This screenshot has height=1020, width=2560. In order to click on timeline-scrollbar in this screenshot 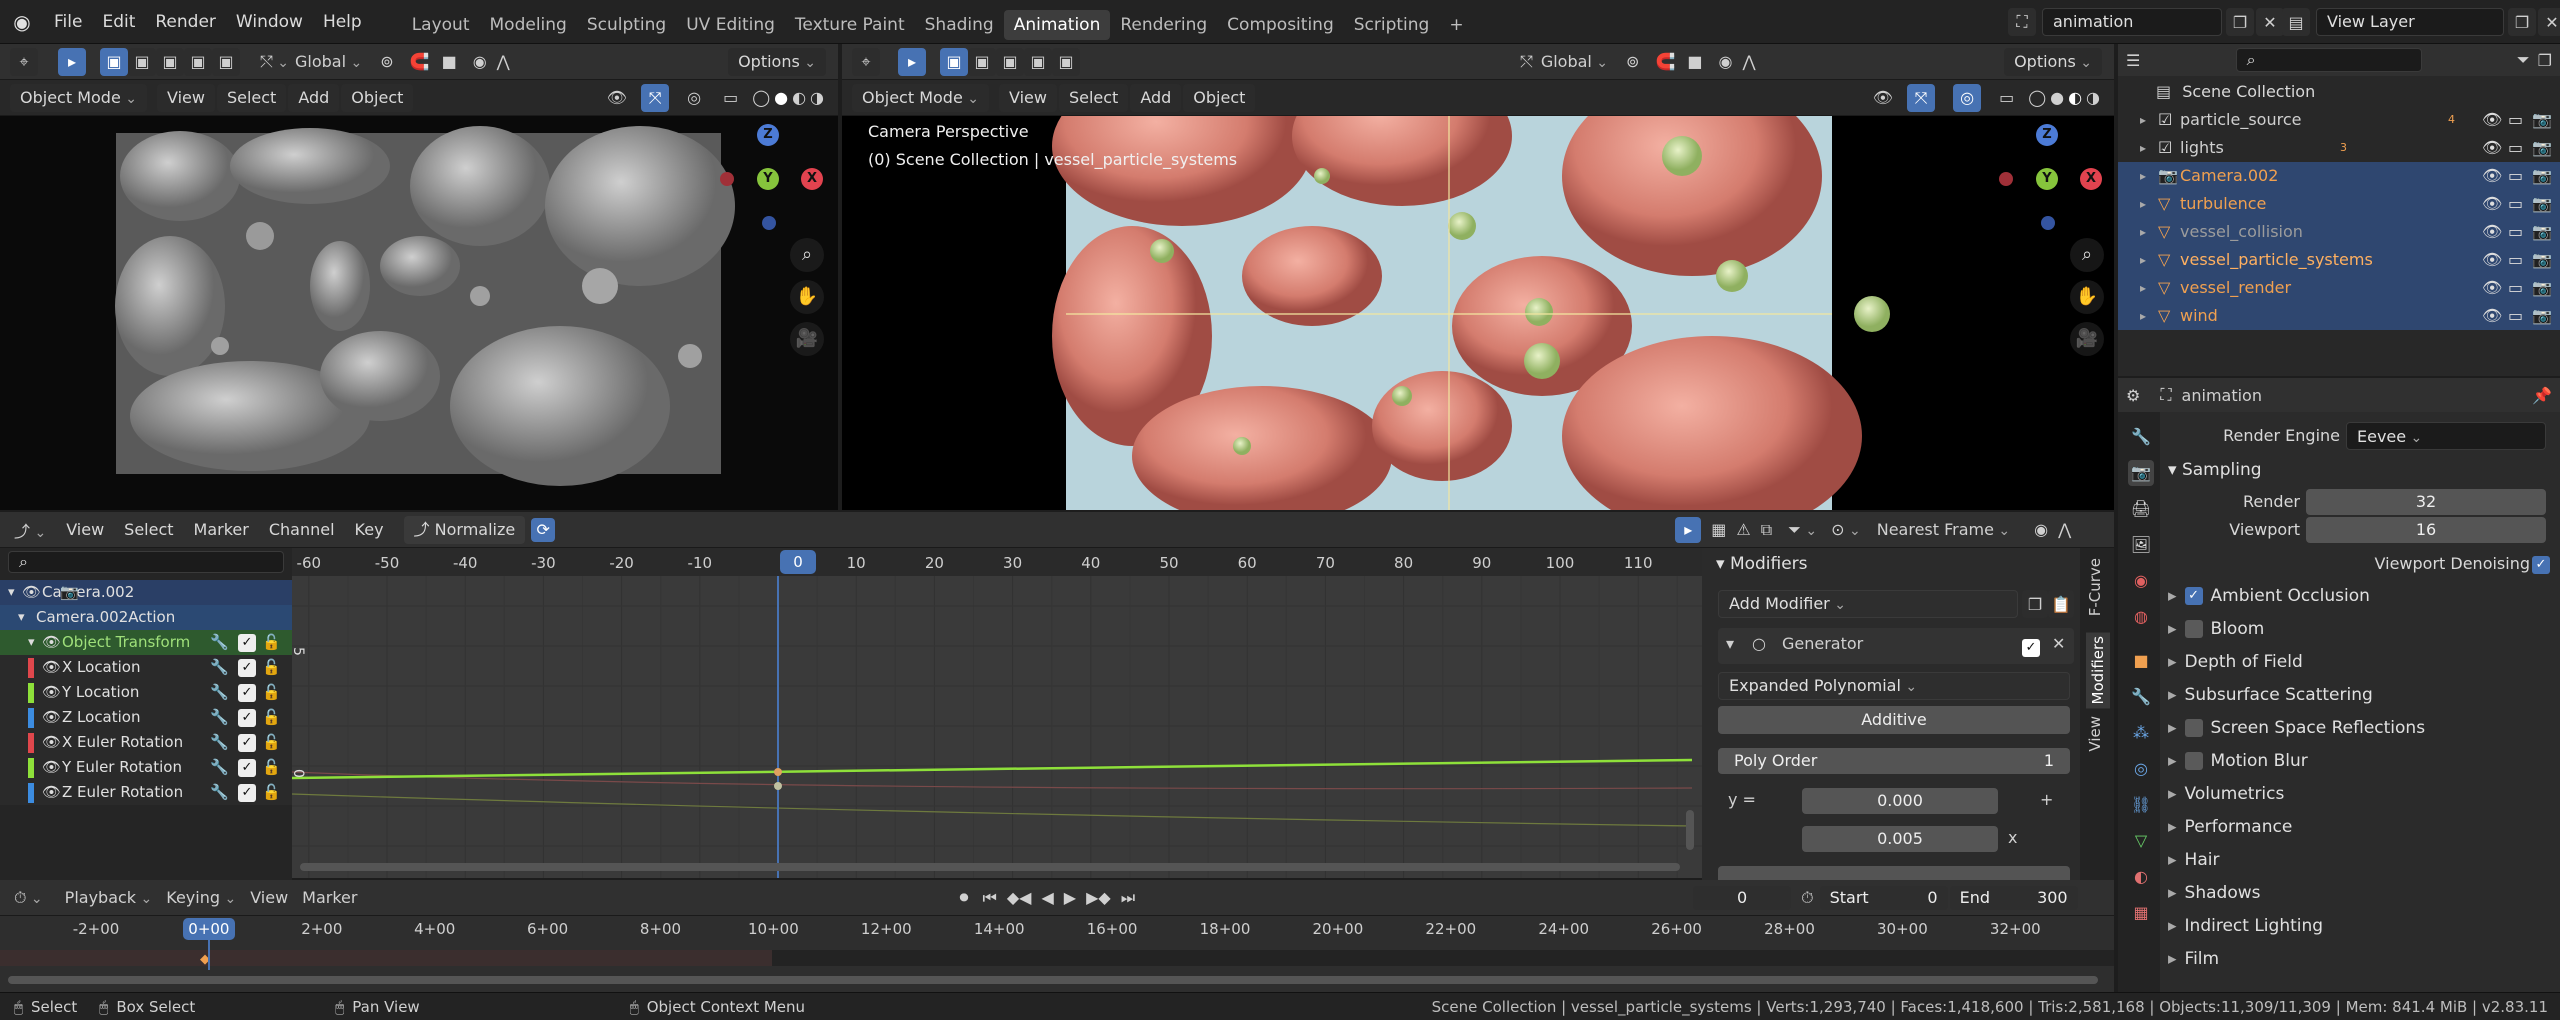, I will do `click(1053, 980)`.